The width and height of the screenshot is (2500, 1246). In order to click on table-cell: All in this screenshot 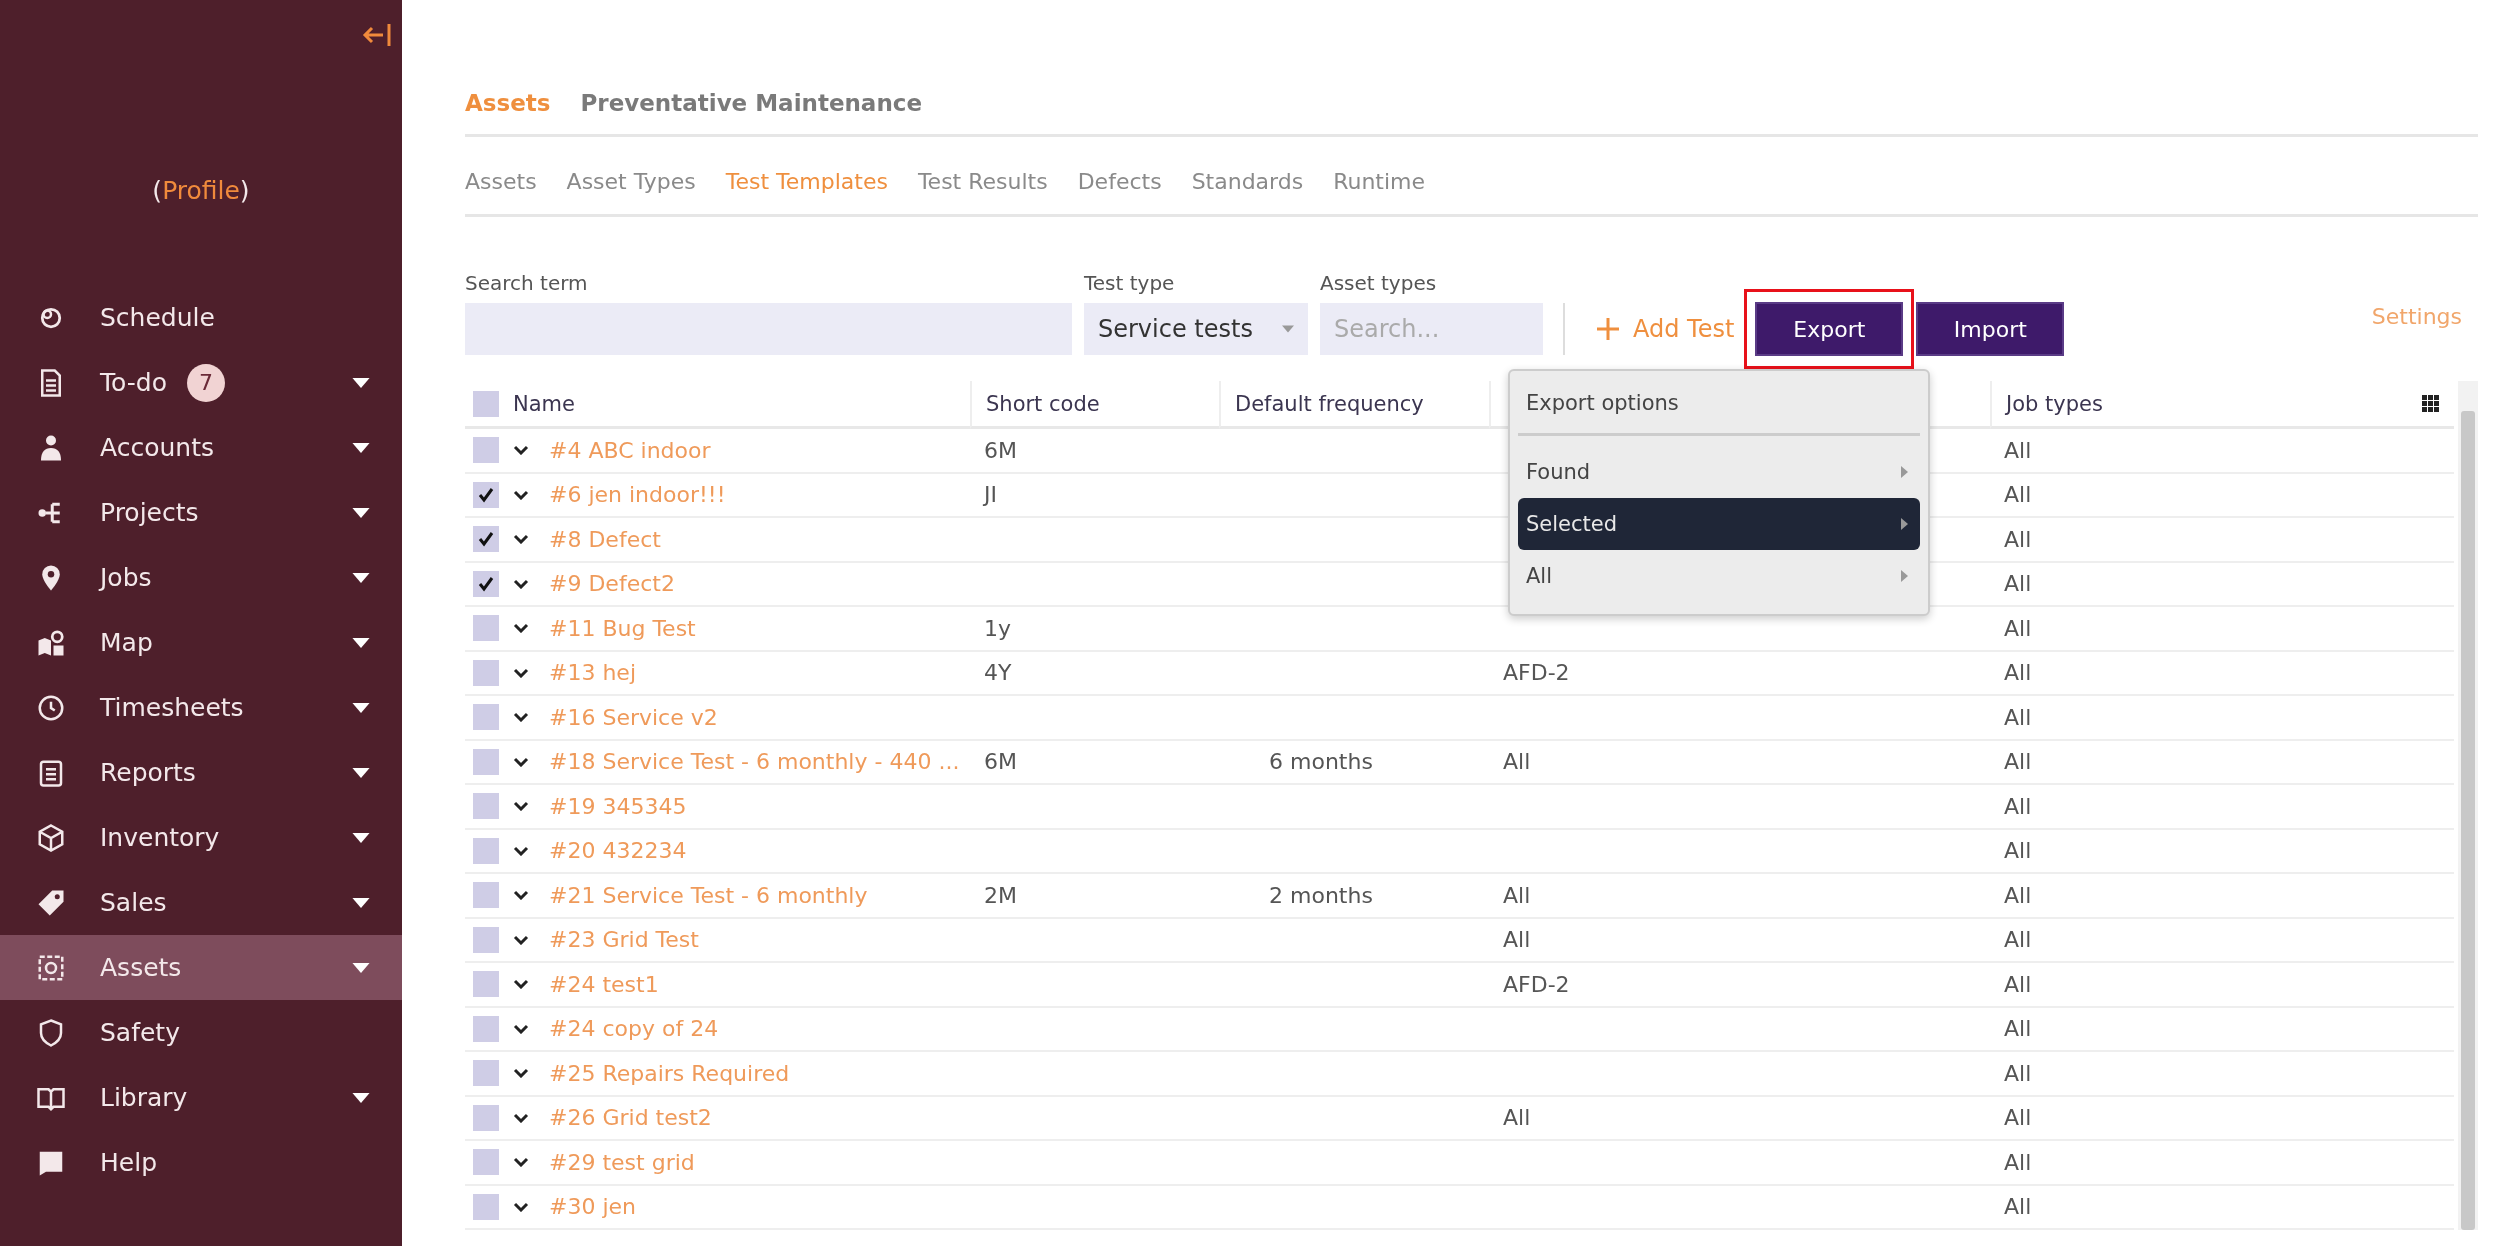, I will do `click(2018, 1029)`.